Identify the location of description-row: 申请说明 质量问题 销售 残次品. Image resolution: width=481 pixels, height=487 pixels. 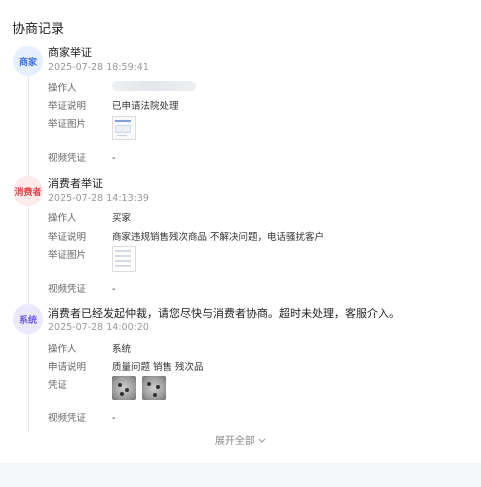
(126, 366).